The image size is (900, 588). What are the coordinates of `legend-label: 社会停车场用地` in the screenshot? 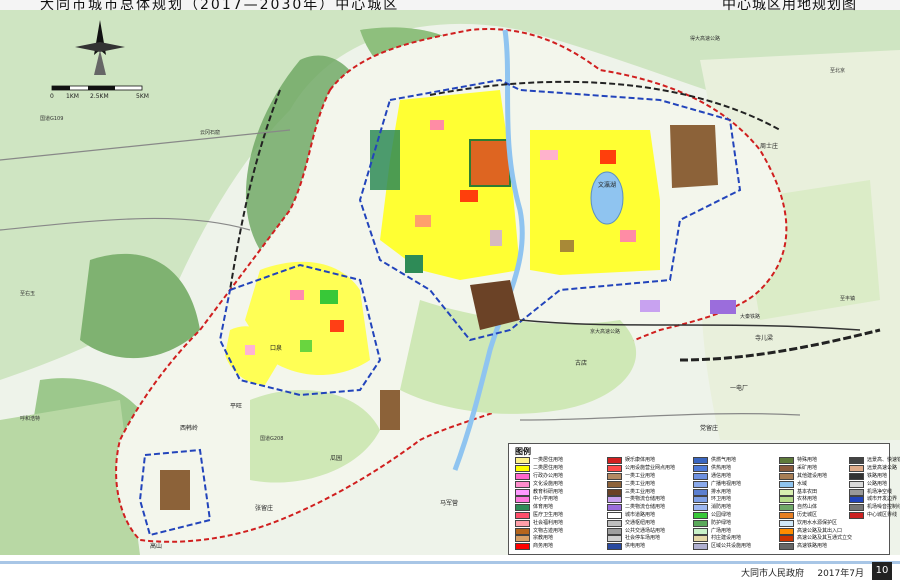 It's located at (643, 538).